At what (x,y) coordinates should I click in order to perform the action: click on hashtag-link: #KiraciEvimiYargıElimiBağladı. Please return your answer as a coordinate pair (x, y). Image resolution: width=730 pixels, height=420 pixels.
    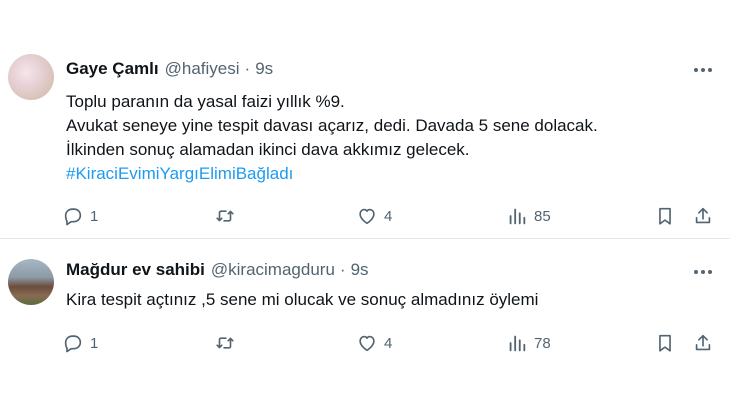
    Looking at the image, I should click on (386, 174).